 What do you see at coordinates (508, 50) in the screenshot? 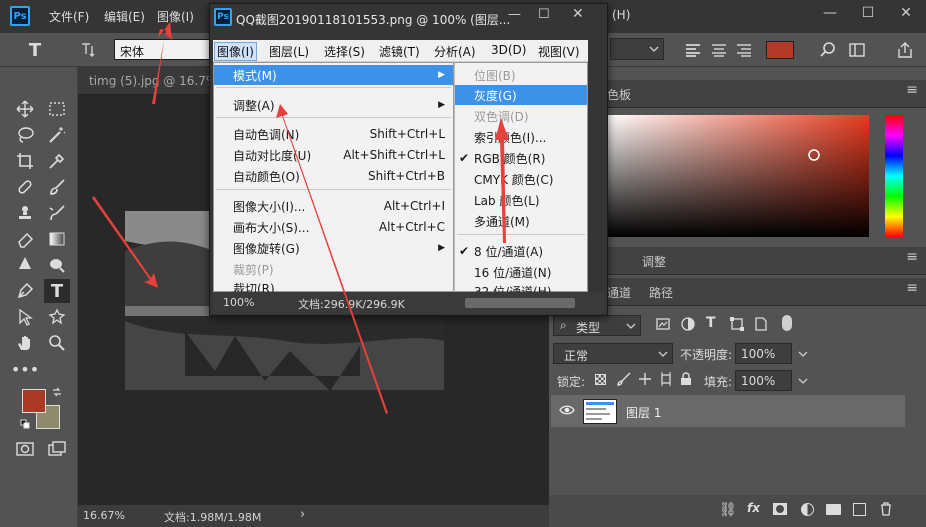
I see `qq-menu-3d: 3D(D)` at bounding box center [508, 50].